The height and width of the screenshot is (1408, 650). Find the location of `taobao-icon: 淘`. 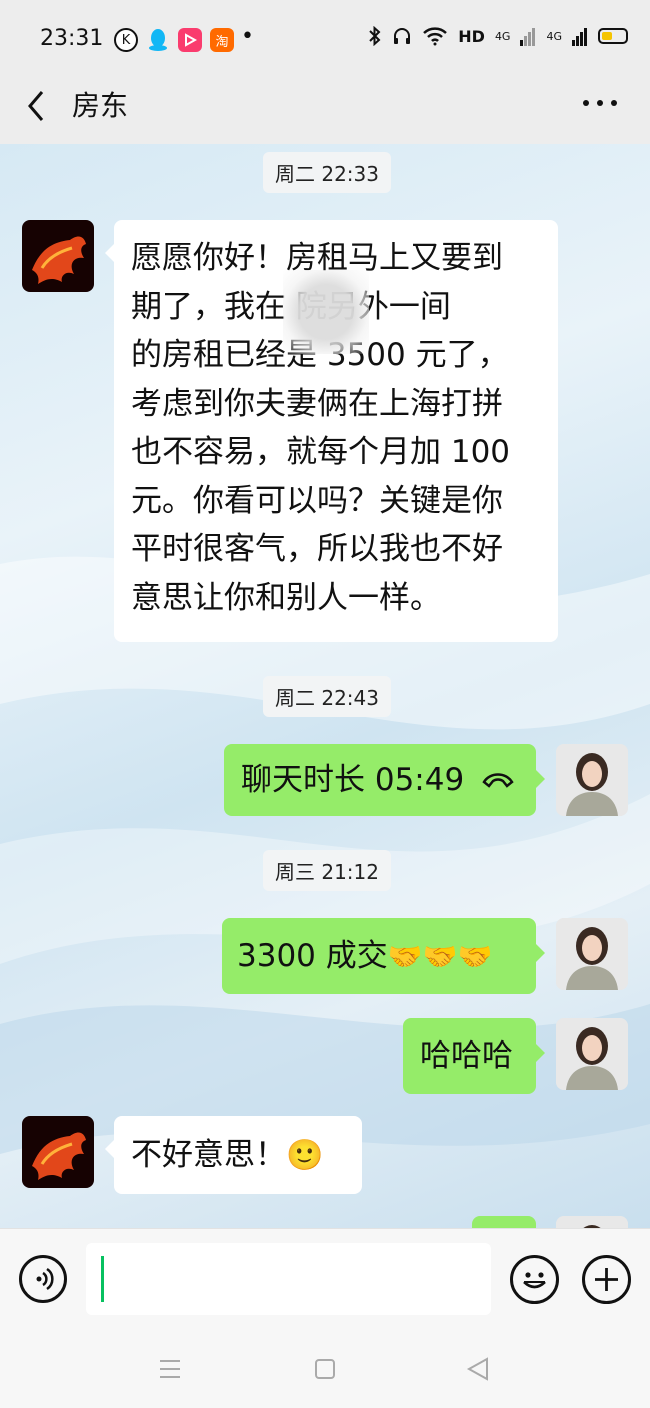

taobao-icon: 淘 is located at coordinates (222, 40).